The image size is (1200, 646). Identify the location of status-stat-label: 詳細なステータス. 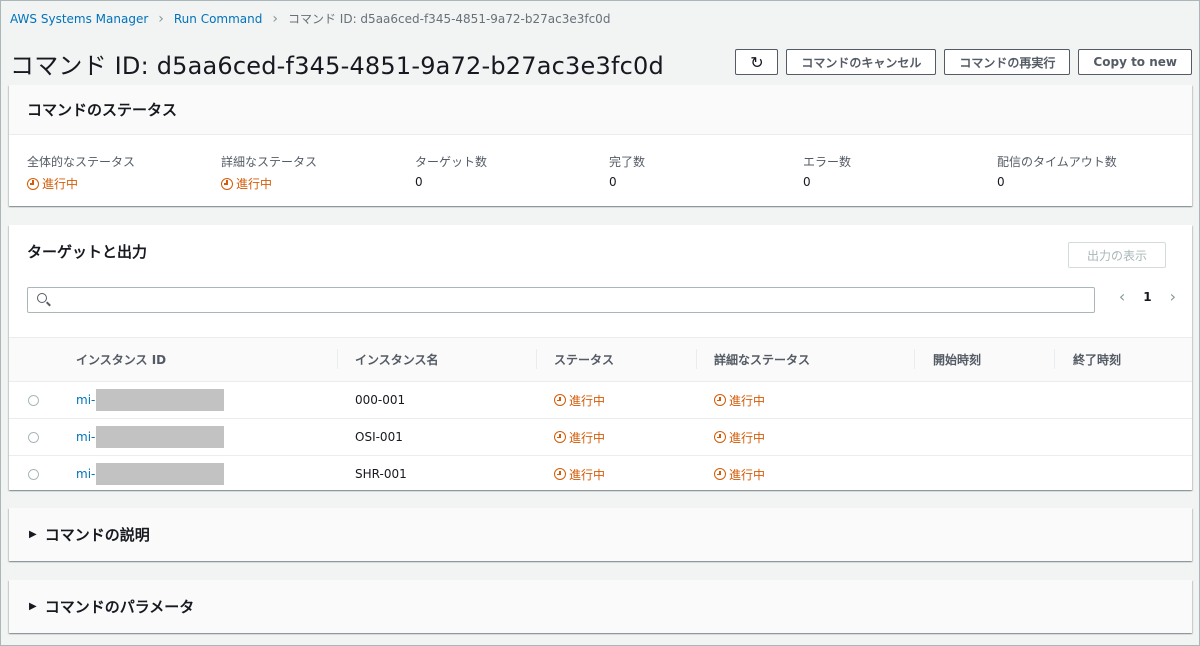
(269, 162).